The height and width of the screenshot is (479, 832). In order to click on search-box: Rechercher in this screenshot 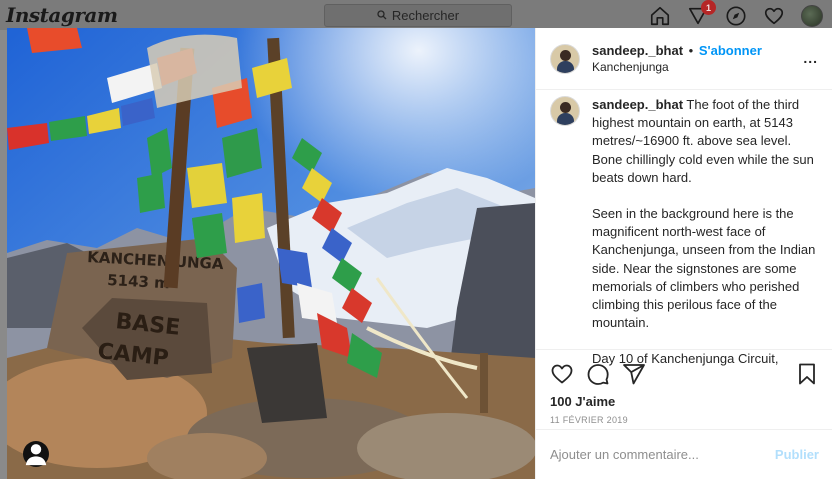, I will do `click(418, 15)`.